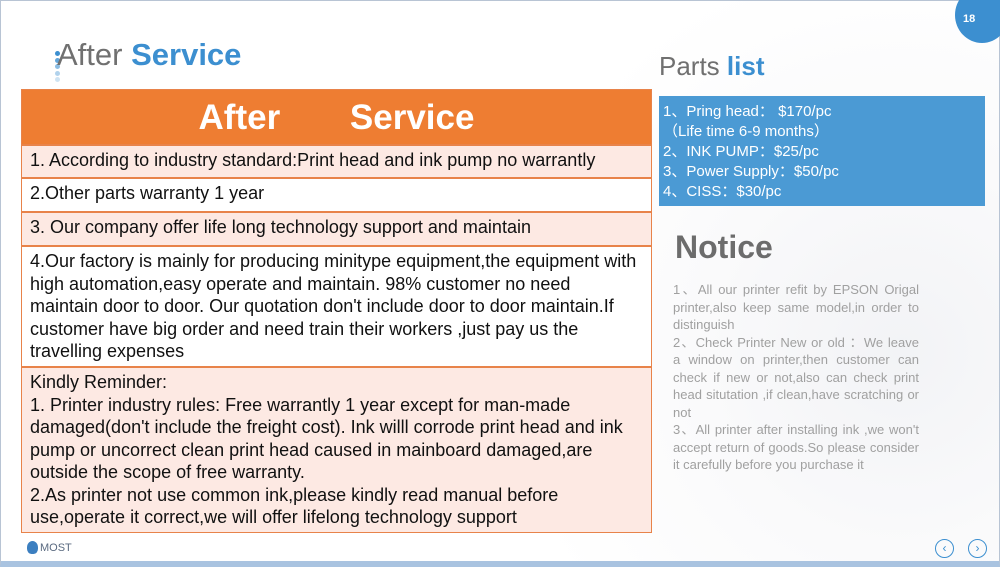 This screenshot has height=567, width=1000. I want to click on next-slide-button: ›, so click(977, 548).